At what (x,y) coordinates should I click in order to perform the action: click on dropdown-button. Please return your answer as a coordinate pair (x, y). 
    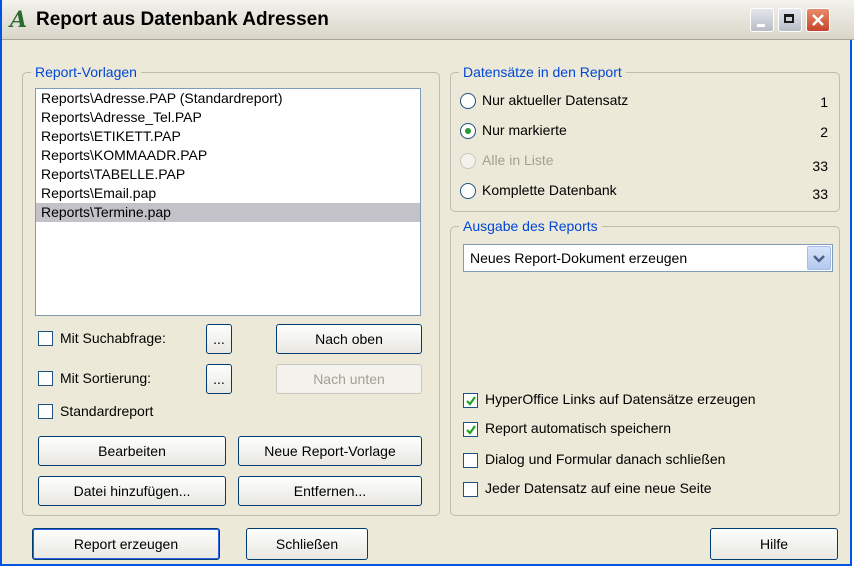
    Looking at the image, I should click on (819, 258).